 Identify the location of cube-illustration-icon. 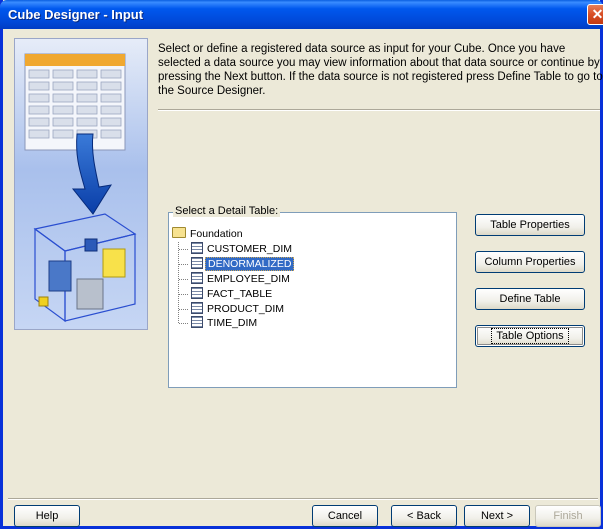
(80, 188).